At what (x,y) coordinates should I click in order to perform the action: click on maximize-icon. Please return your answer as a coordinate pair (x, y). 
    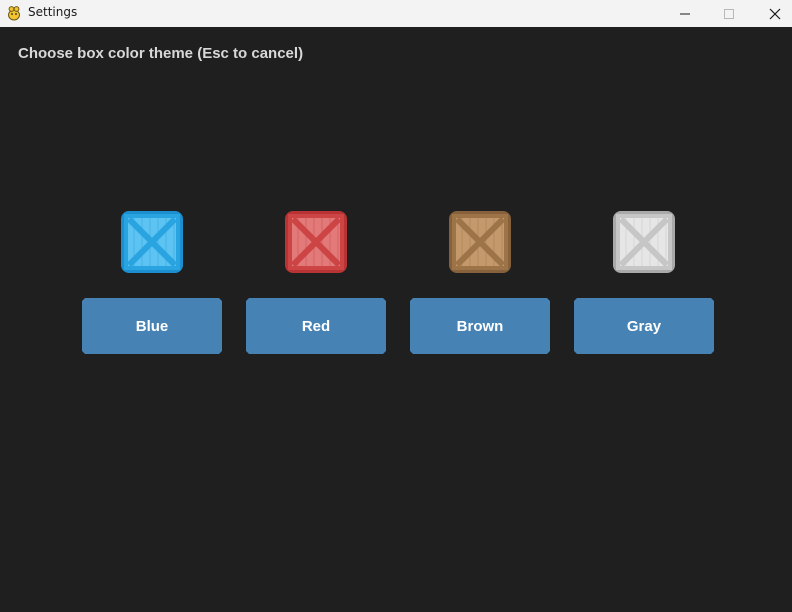
    Looking at the image, I should click on (729, 13).